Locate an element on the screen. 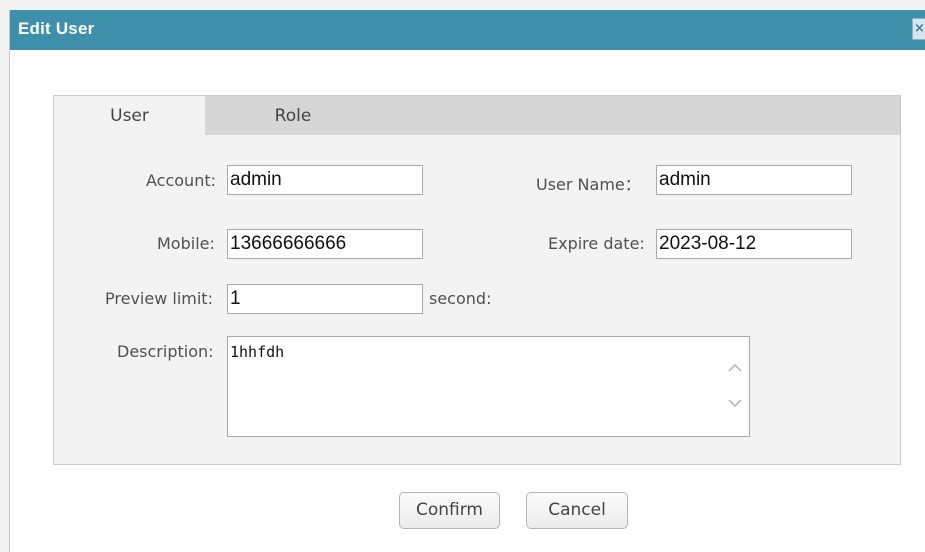  dialog-titlebar: Edit User × is located at coordinates (467, 30).